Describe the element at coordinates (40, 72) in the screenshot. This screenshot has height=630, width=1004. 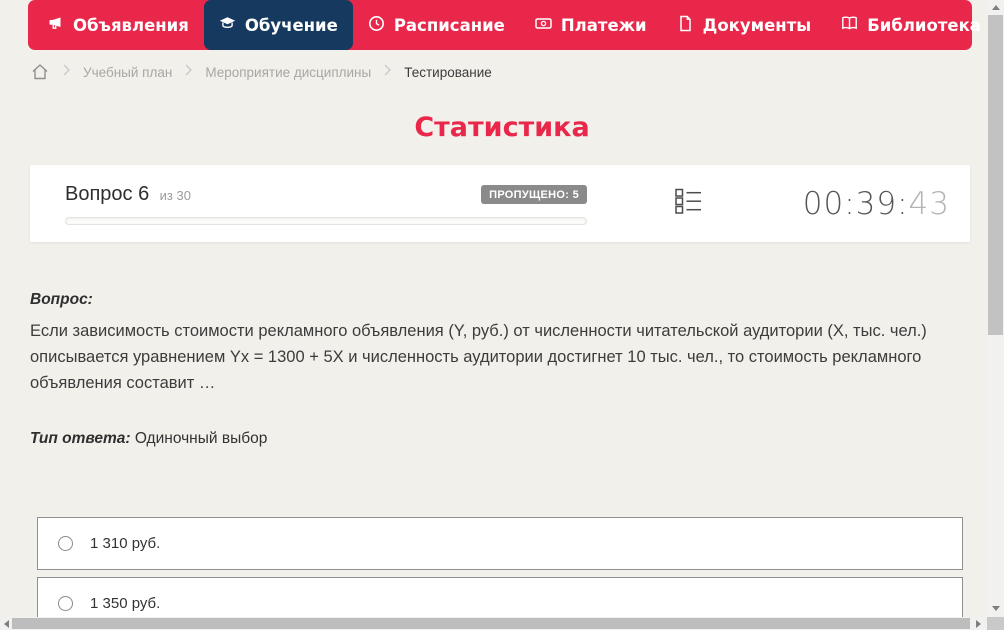
I see `home-icon` at that location.